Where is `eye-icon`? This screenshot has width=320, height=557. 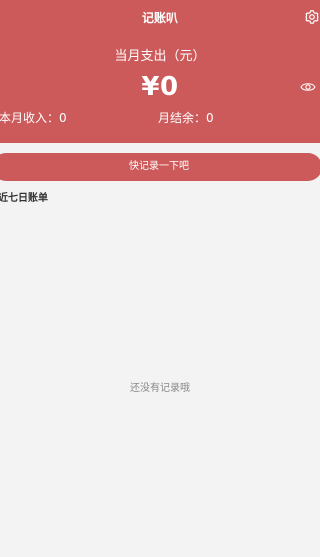 eye-icon is located at coordinates (308, 87).